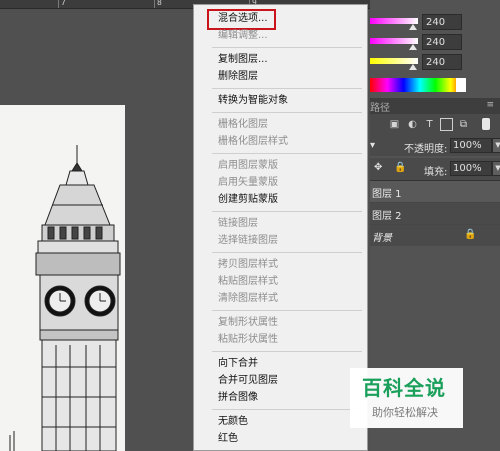  What do you see at coordinates (496, 145) in the screenshot?
I see `opacity-dropdown-button: ▼` at bounding box center [496, 145].